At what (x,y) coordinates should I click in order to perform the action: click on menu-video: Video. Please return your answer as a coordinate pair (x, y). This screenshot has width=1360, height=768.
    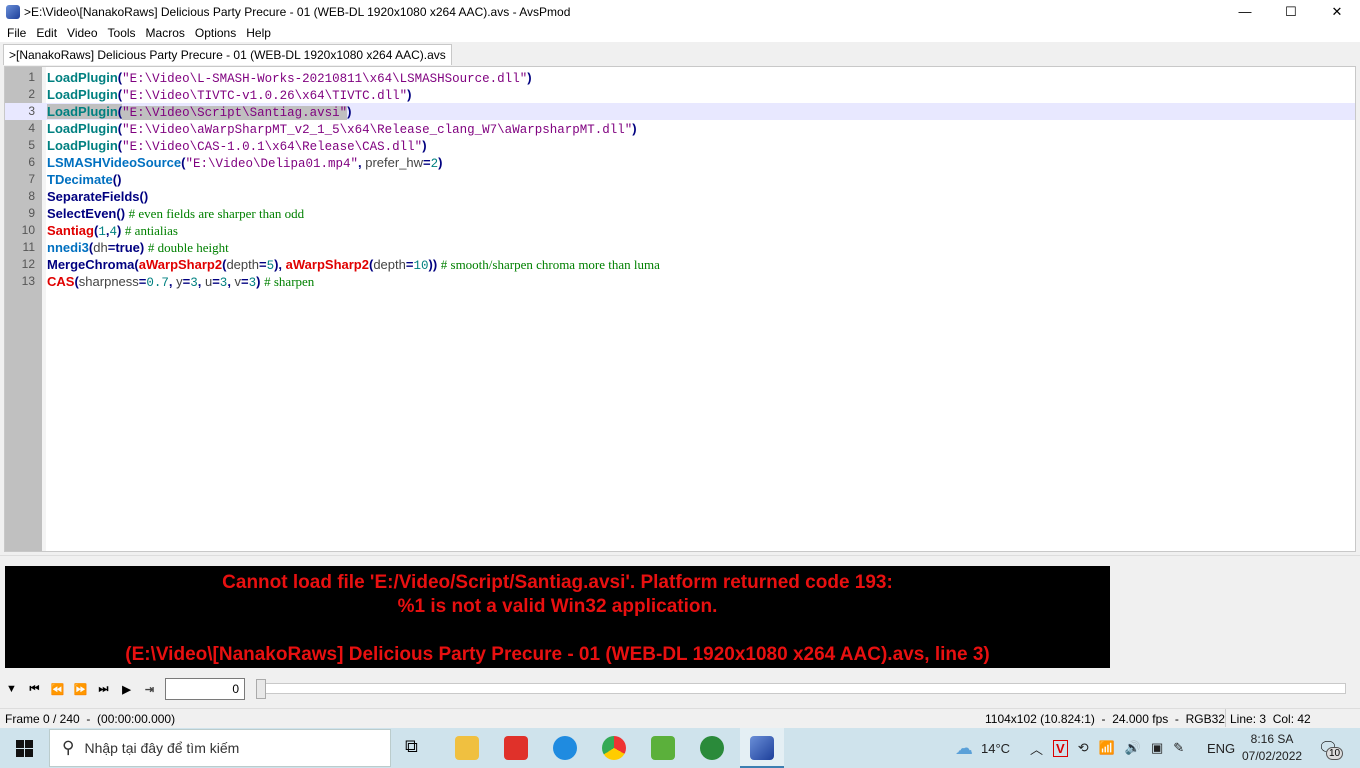
    Looking at the image, I should click on (82, 33).